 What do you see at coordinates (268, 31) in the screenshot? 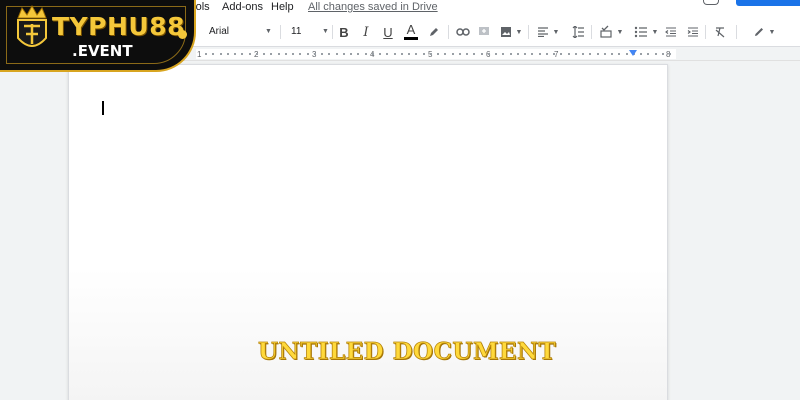
I see `font-family-caret-icon: ▼` at bounding box center [268, 31].